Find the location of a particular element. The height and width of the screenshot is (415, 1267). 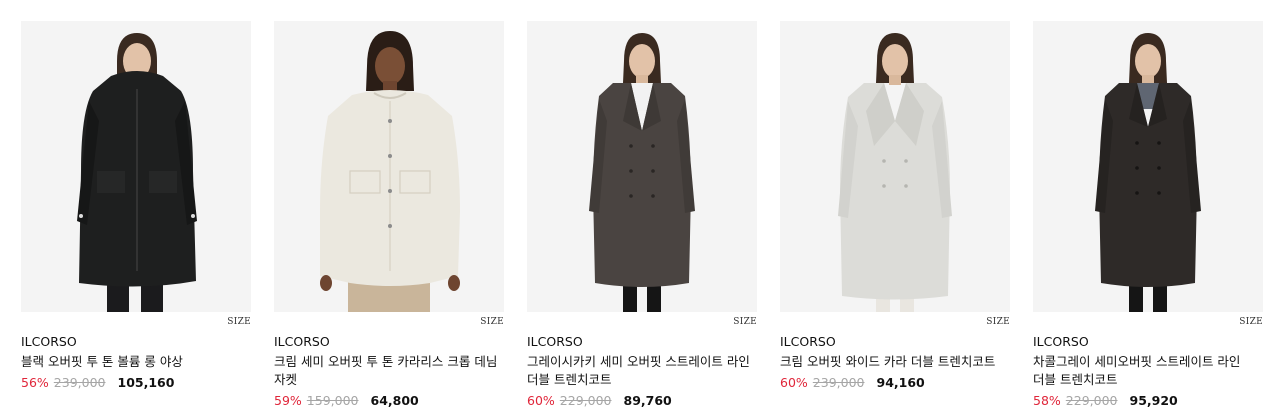

price-row: 56% 239,000 105,160 is located at coordinates (136, 383).